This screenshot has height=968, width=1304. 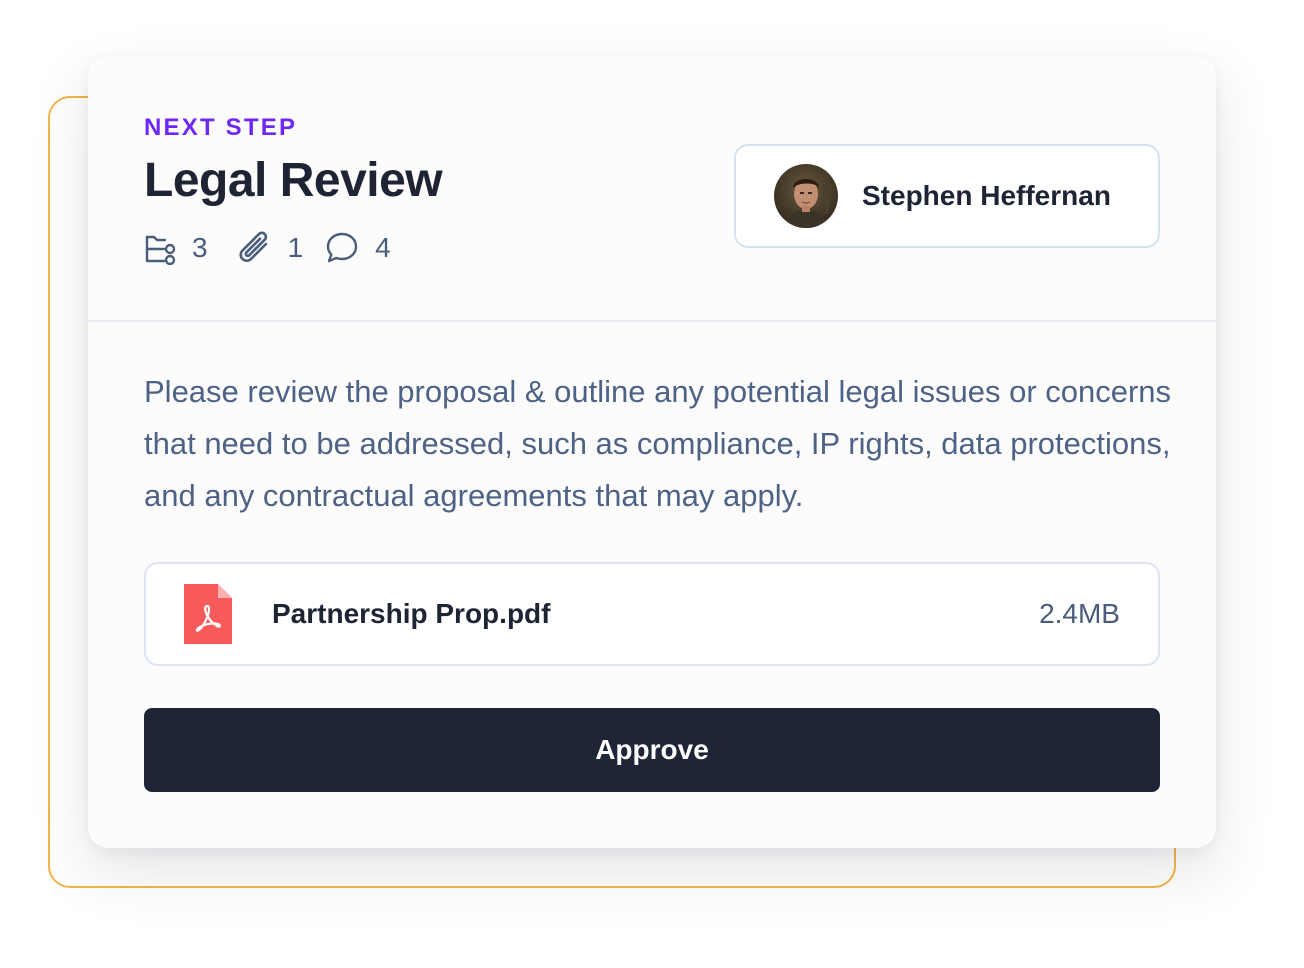 What do you see at coordinates (652, 750) in the screenshot?
I see `approve-button: Approve` at bounding box center [652, 750].